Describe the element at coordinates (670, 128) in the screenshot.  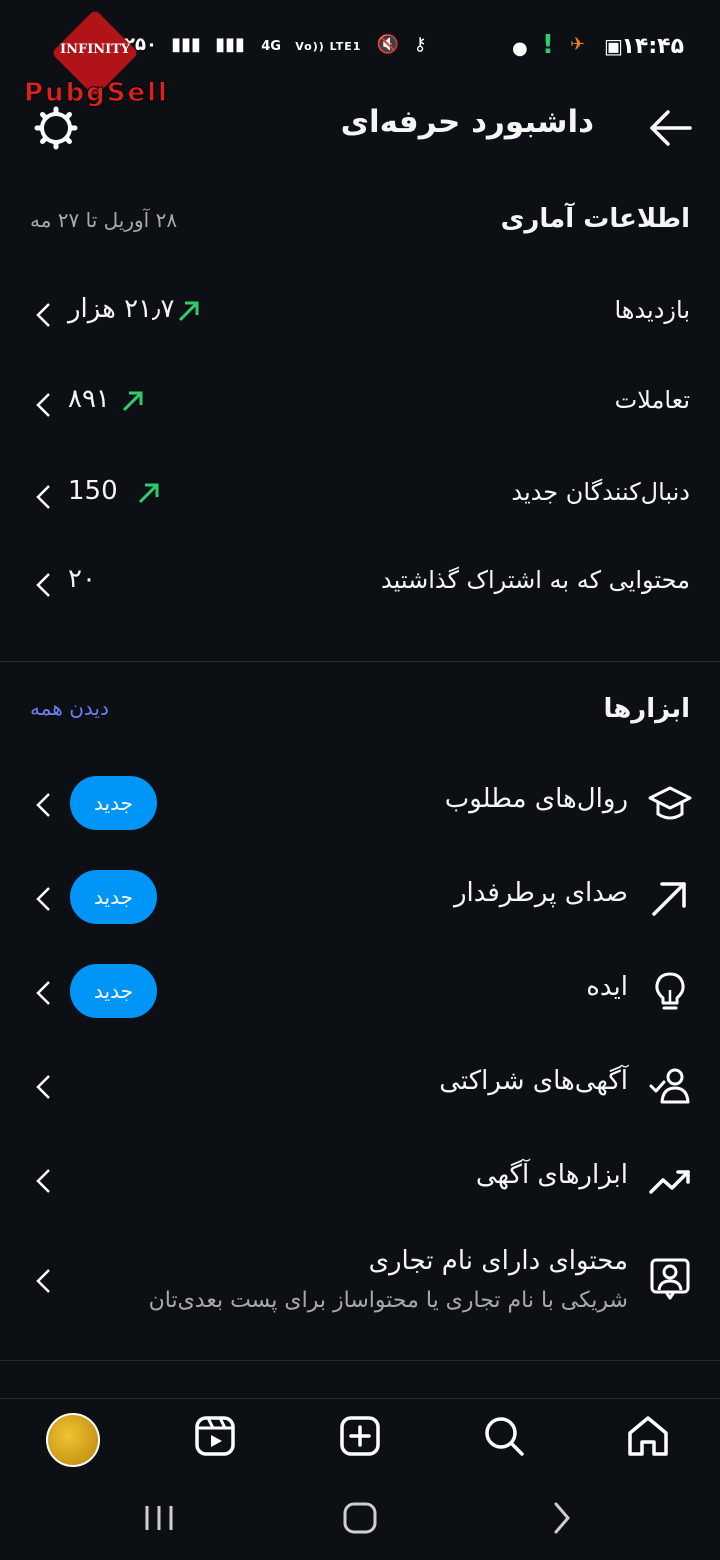
I see `back-arrow-icon` at that location.